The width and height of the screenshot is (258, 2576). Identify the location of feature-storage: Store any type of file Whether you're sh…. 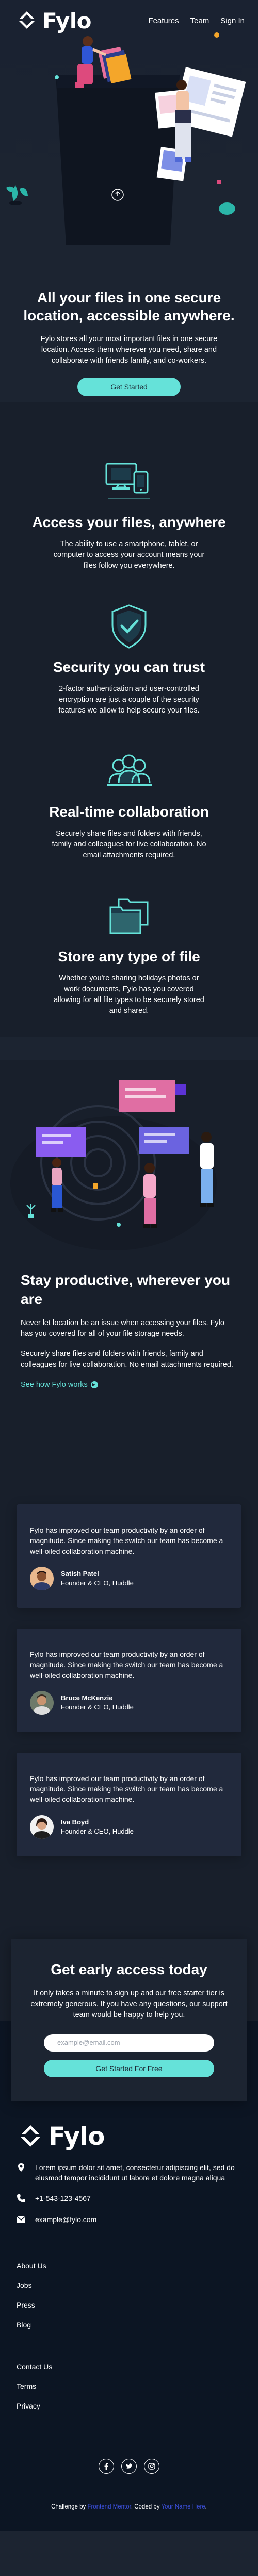
(129, 954).